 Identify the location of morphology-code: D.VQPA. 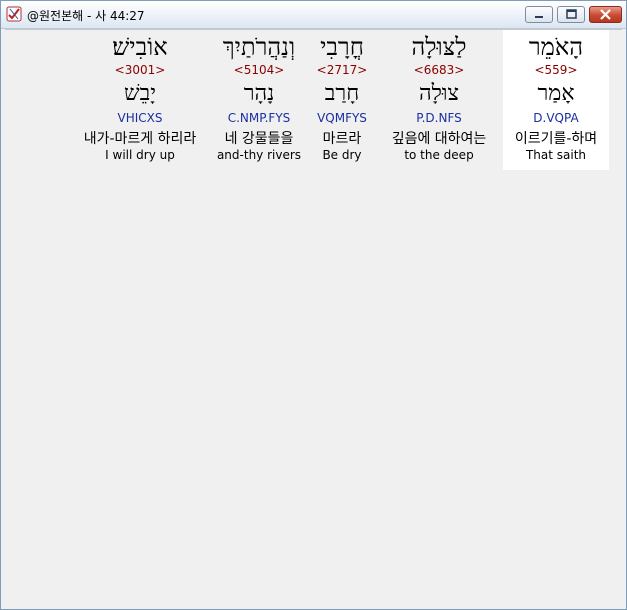
(556, 118).